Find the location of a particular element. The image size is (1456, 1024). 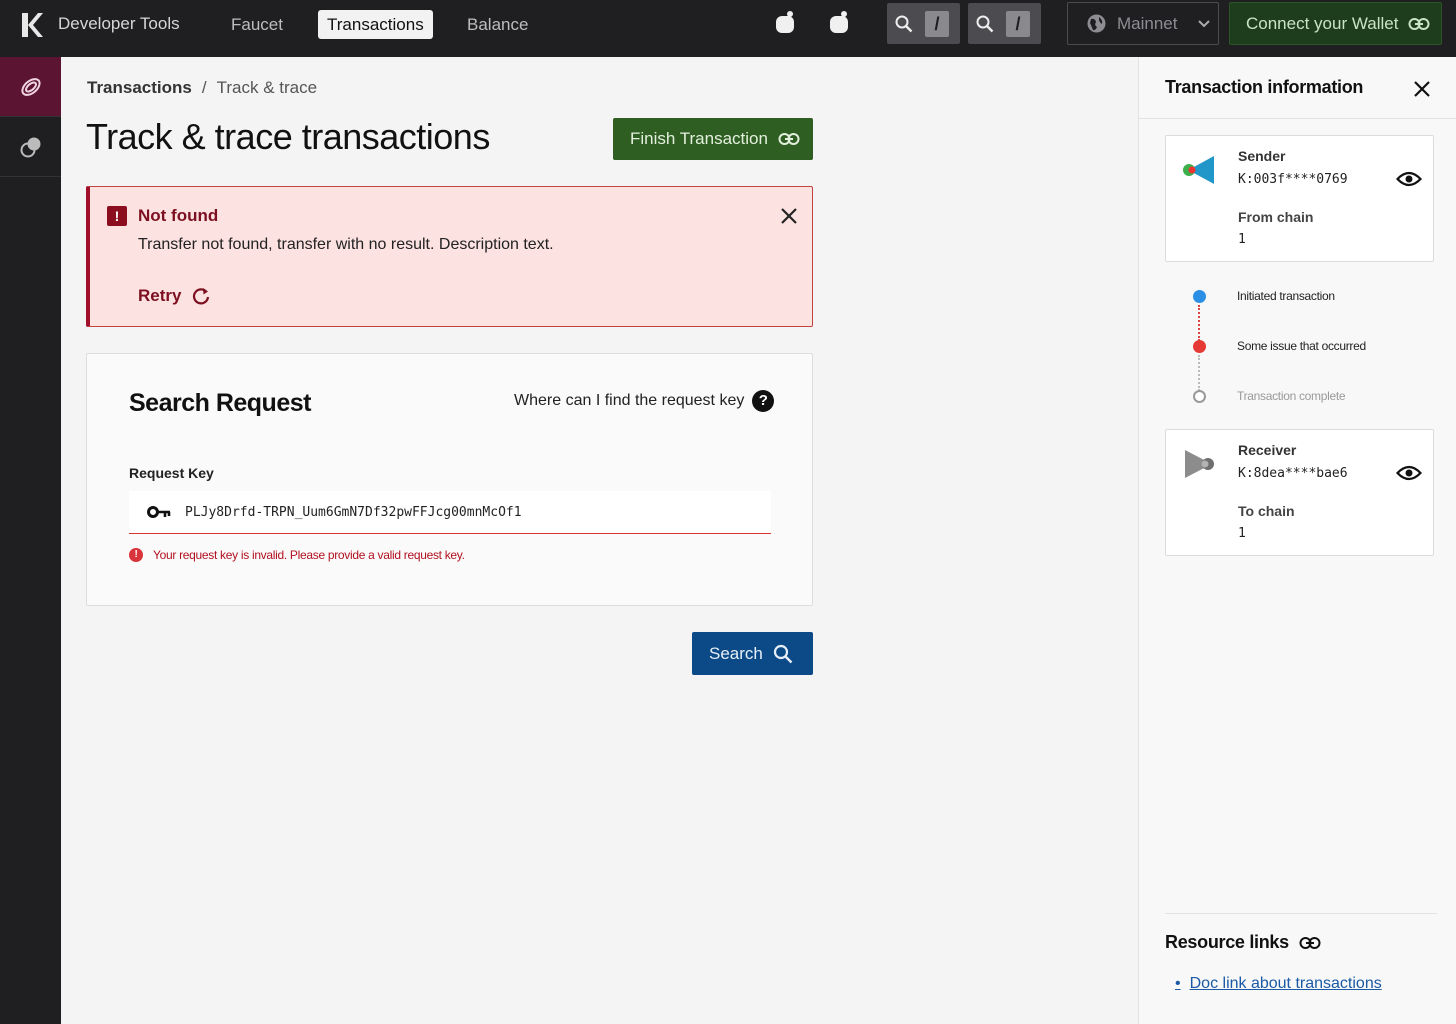

receiver-card: Receiver K:8dea****bae6 To chain 1 is located at coordinates (1299, 492).